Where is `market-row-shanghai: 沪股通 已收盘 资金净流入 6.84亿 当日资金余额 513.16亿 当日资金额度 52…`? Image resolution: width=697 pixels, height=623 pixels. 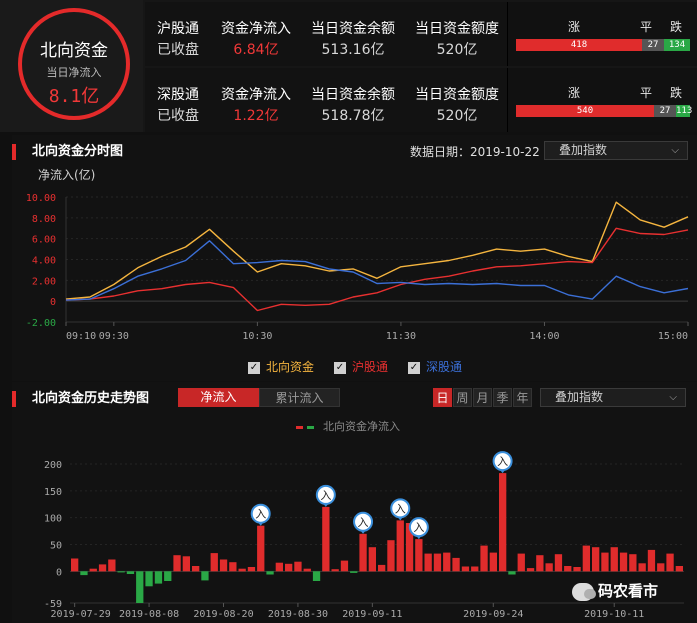 market-row-shanghai: 沪股通 已收盘 资金净流入 6.84亿 当日资金余额 513.16亿 当日资金额度 52… is located at coordinates (421, 34).